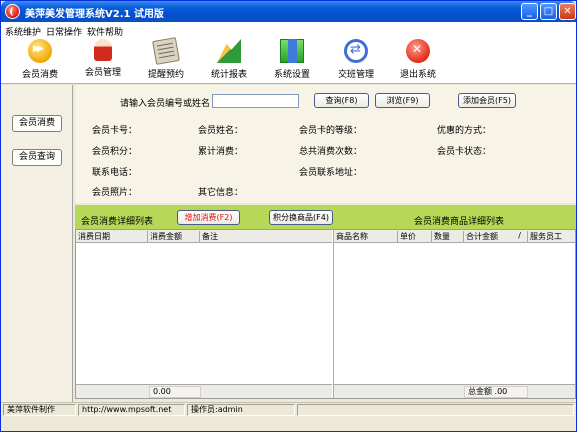  I want to click on toolbar: 会员消费 会员管理 提醒预约 统计报表 系统设置 交班管理 退出系统, so click(288, 60).